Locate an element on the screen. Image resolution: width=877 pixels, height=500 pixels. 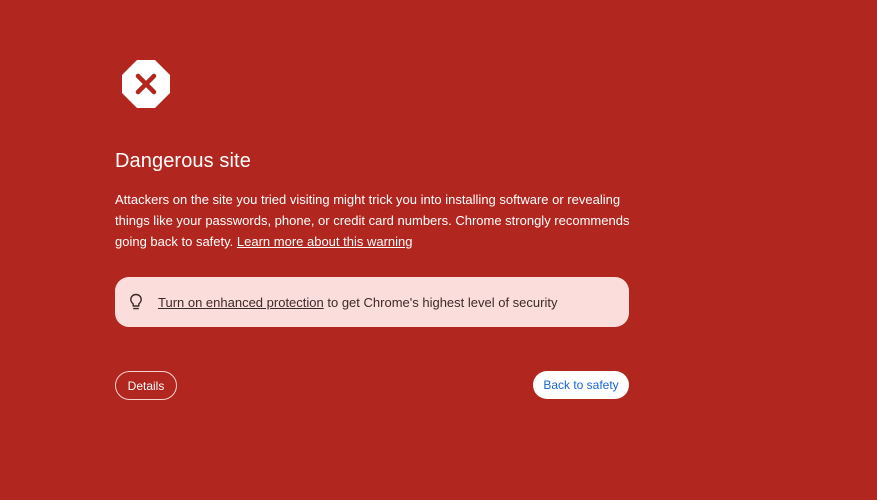
page-title: Dangerous site is located at coordinates (183, 161).